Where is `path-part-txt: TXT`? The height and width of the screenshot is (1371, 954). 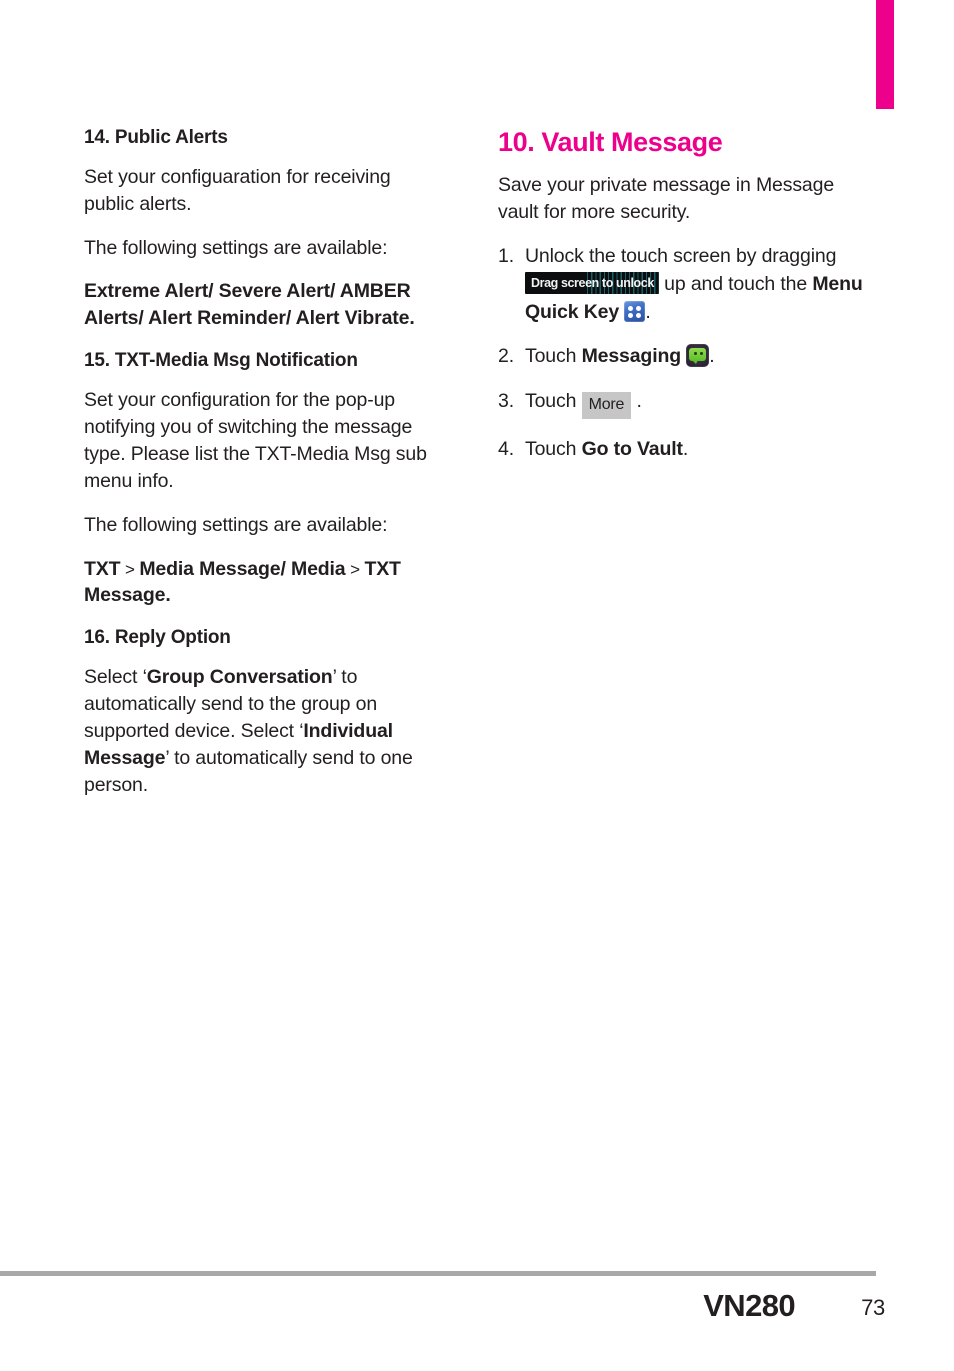 path-part-txt: TXT is located at coordinates (102, 568).